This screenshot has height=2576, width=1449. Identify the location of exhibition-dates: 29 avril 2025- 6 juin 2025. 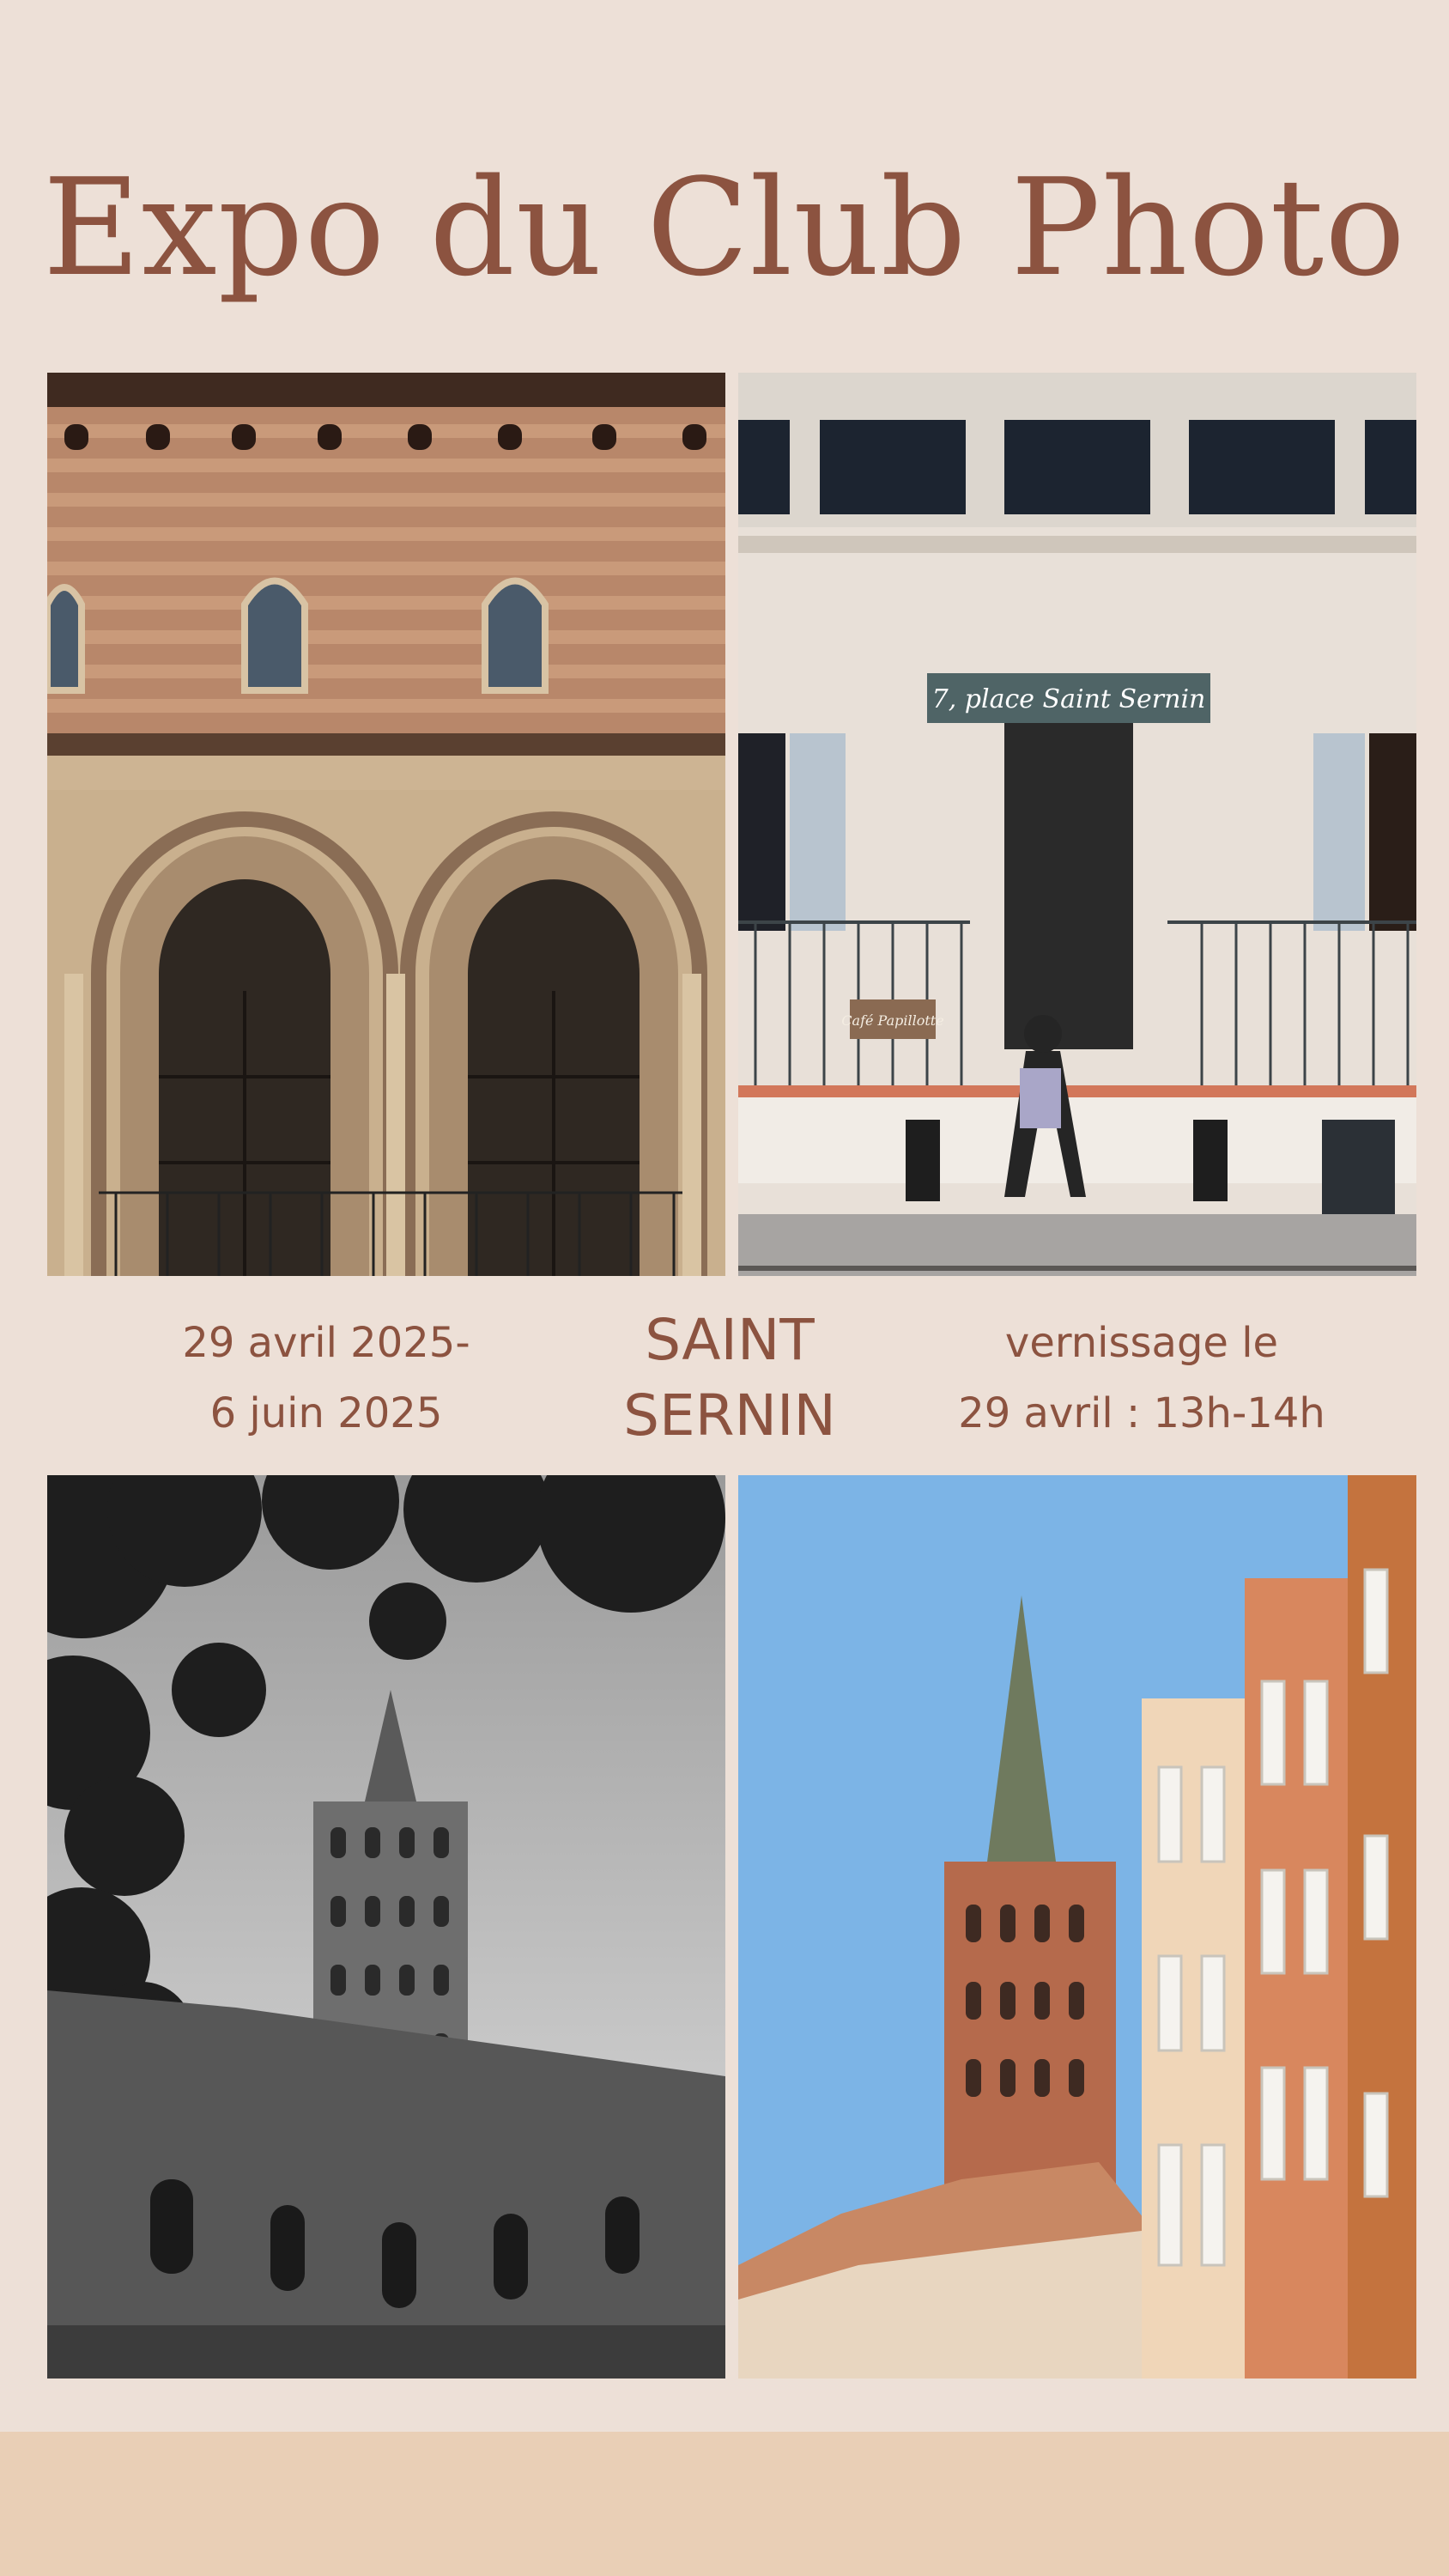
(326, 1378).